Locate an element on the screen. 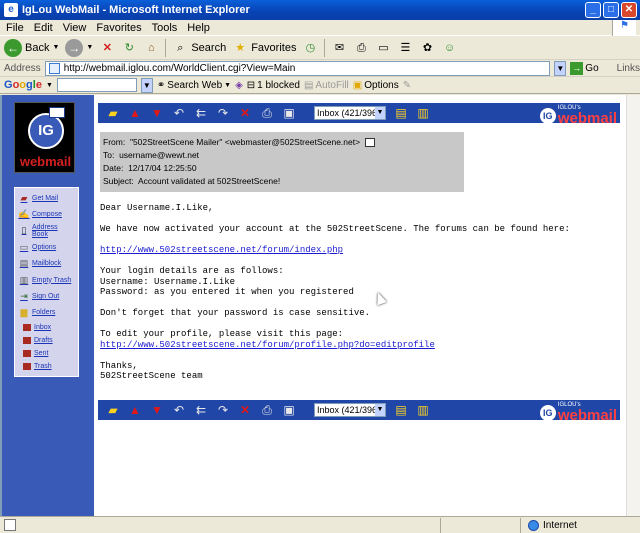 The image size is (640, 533). nav-empty-trash: ▥ Empty Trash is located at coordinates (46, 280).